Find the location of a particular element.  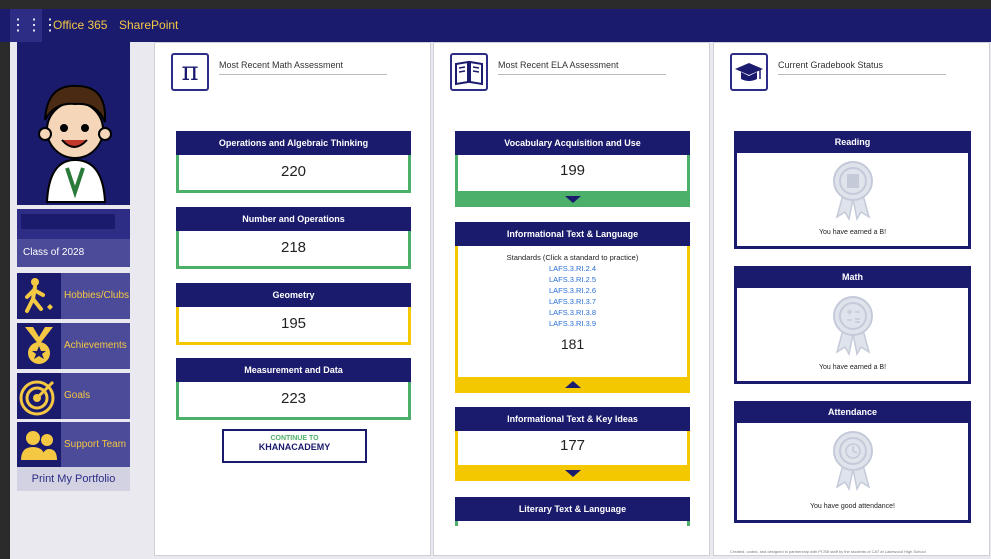

card-header: Geometry is located at coordinates (293, 295).